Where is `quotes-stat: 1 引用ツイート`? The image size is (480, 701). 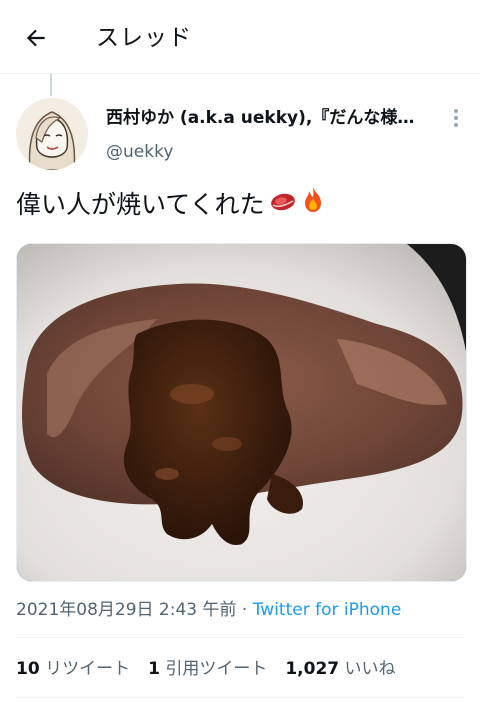 quotes-stat: 1 引用ツイート is located at coordinates (207, 669).